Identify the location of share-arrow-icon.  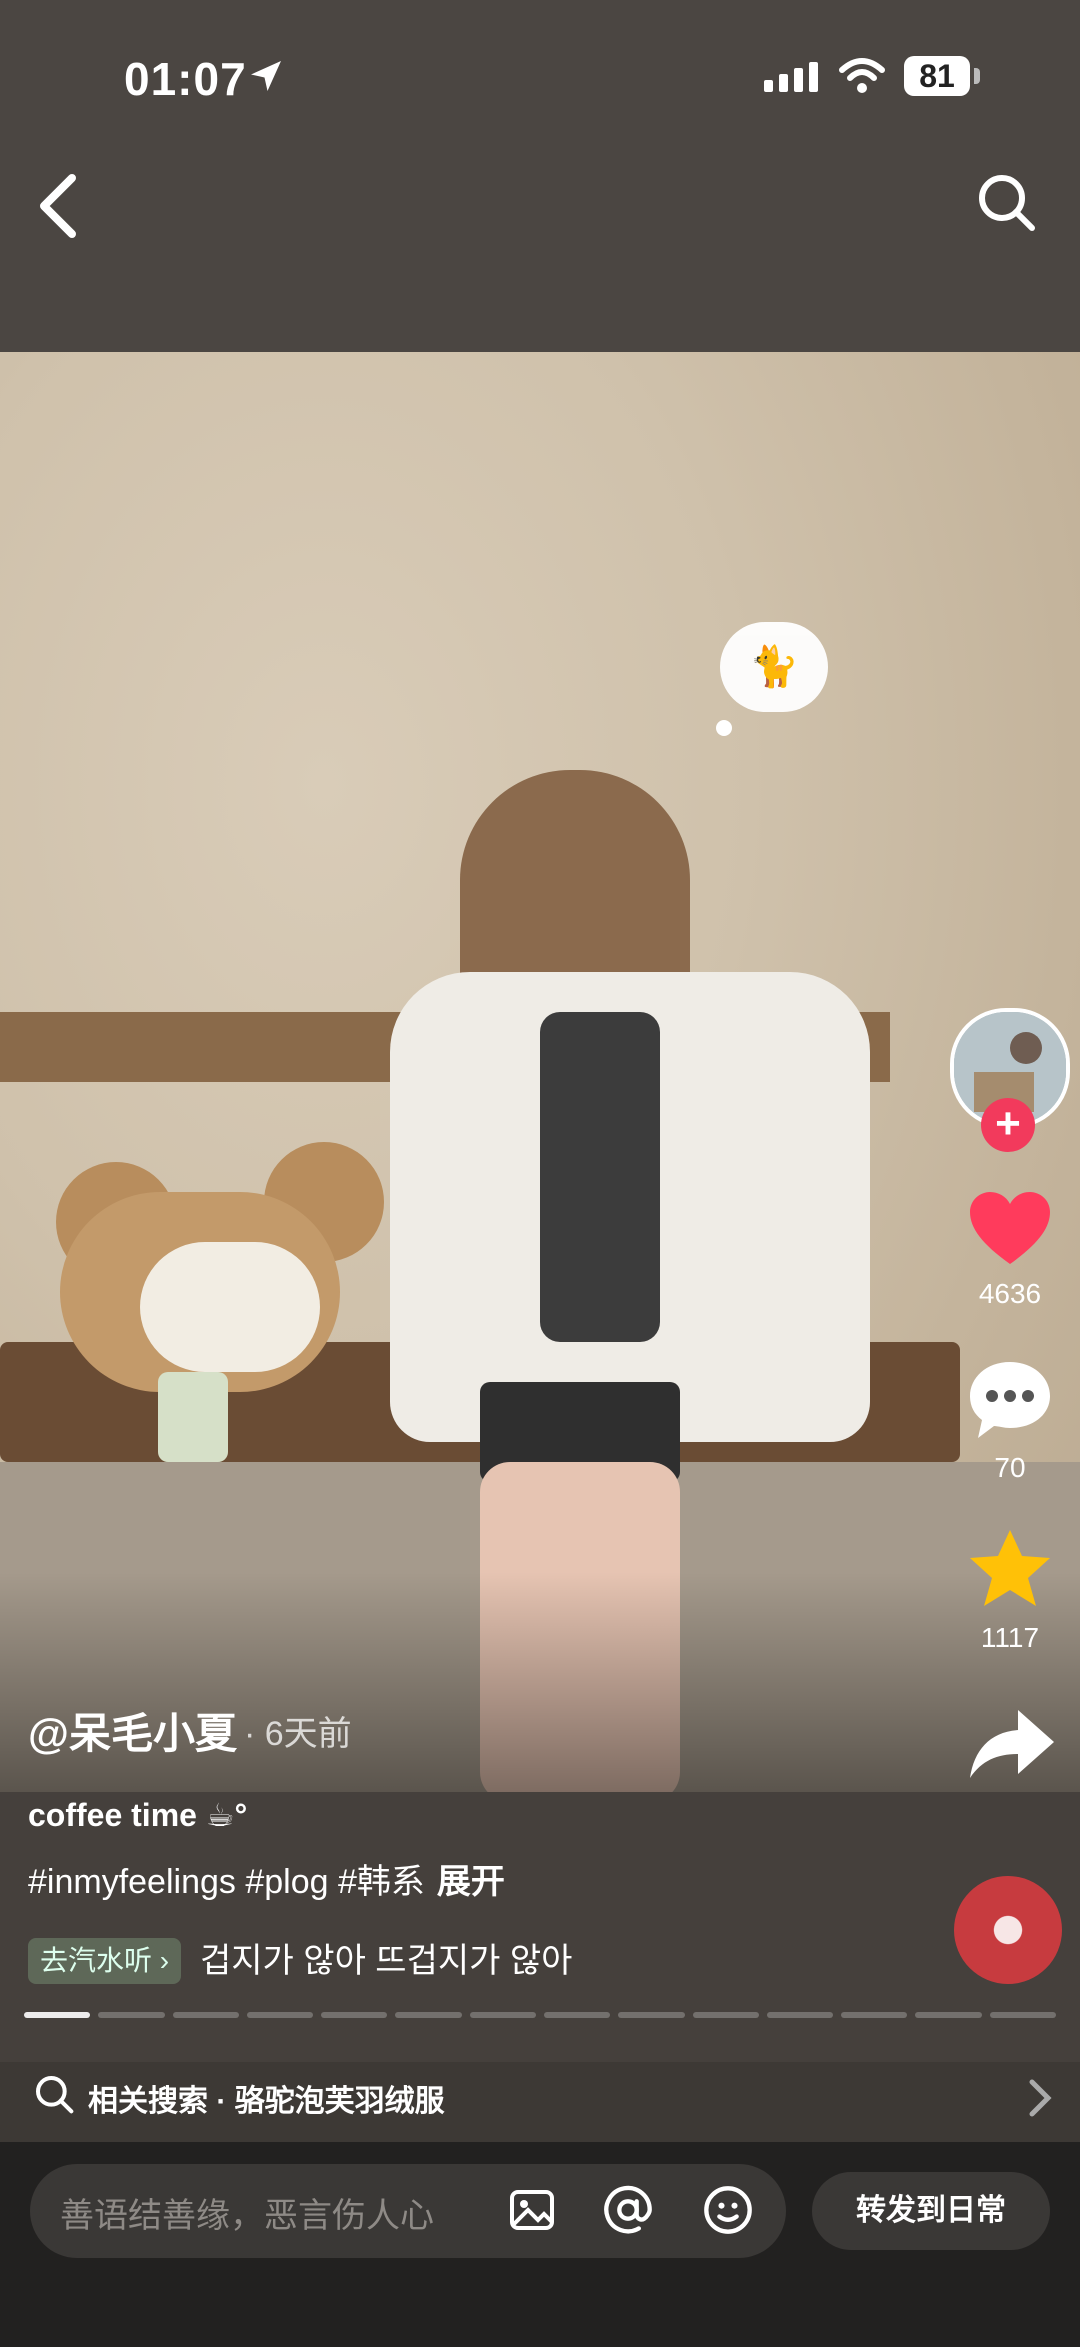
(1011, 1744).